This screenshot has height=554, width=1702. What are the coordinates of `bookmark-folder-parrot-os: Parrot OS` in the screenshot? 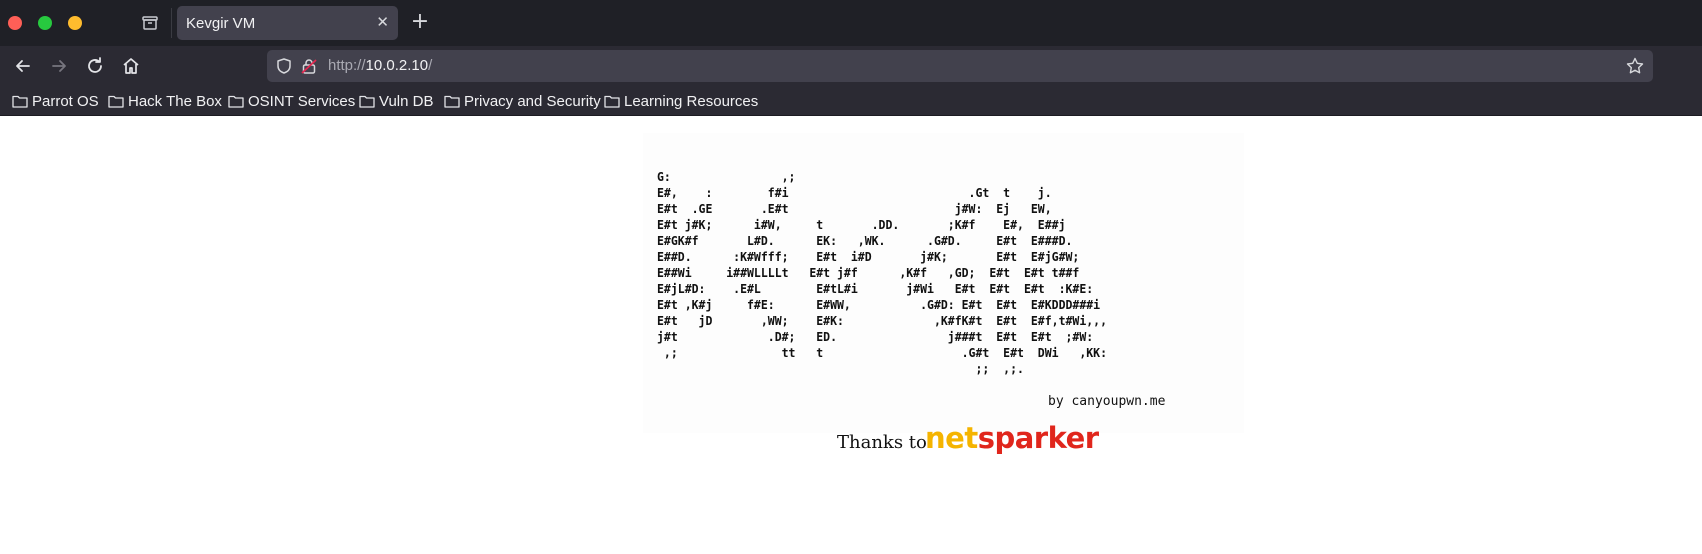 It's located at (55, 101).